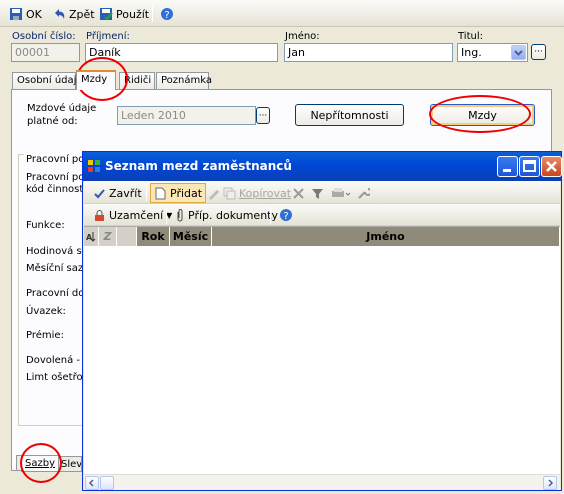 Image resolution: width=564 pixels, height=494 pixels. What do you see at coordinates (265, 193) in the screenshot?
I see `copy-label: Kopírovat` at bounding box center [265, 193].